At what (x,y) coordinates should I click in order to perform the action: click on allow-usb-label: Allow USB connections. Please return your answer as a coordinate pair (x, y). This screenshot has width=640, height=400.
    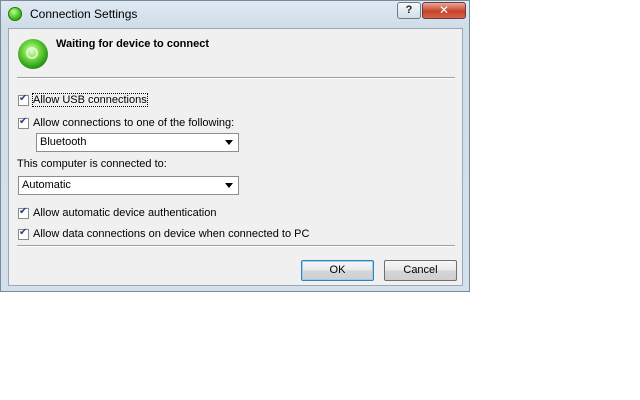
    Looking at the image, I should click on (90, 100).